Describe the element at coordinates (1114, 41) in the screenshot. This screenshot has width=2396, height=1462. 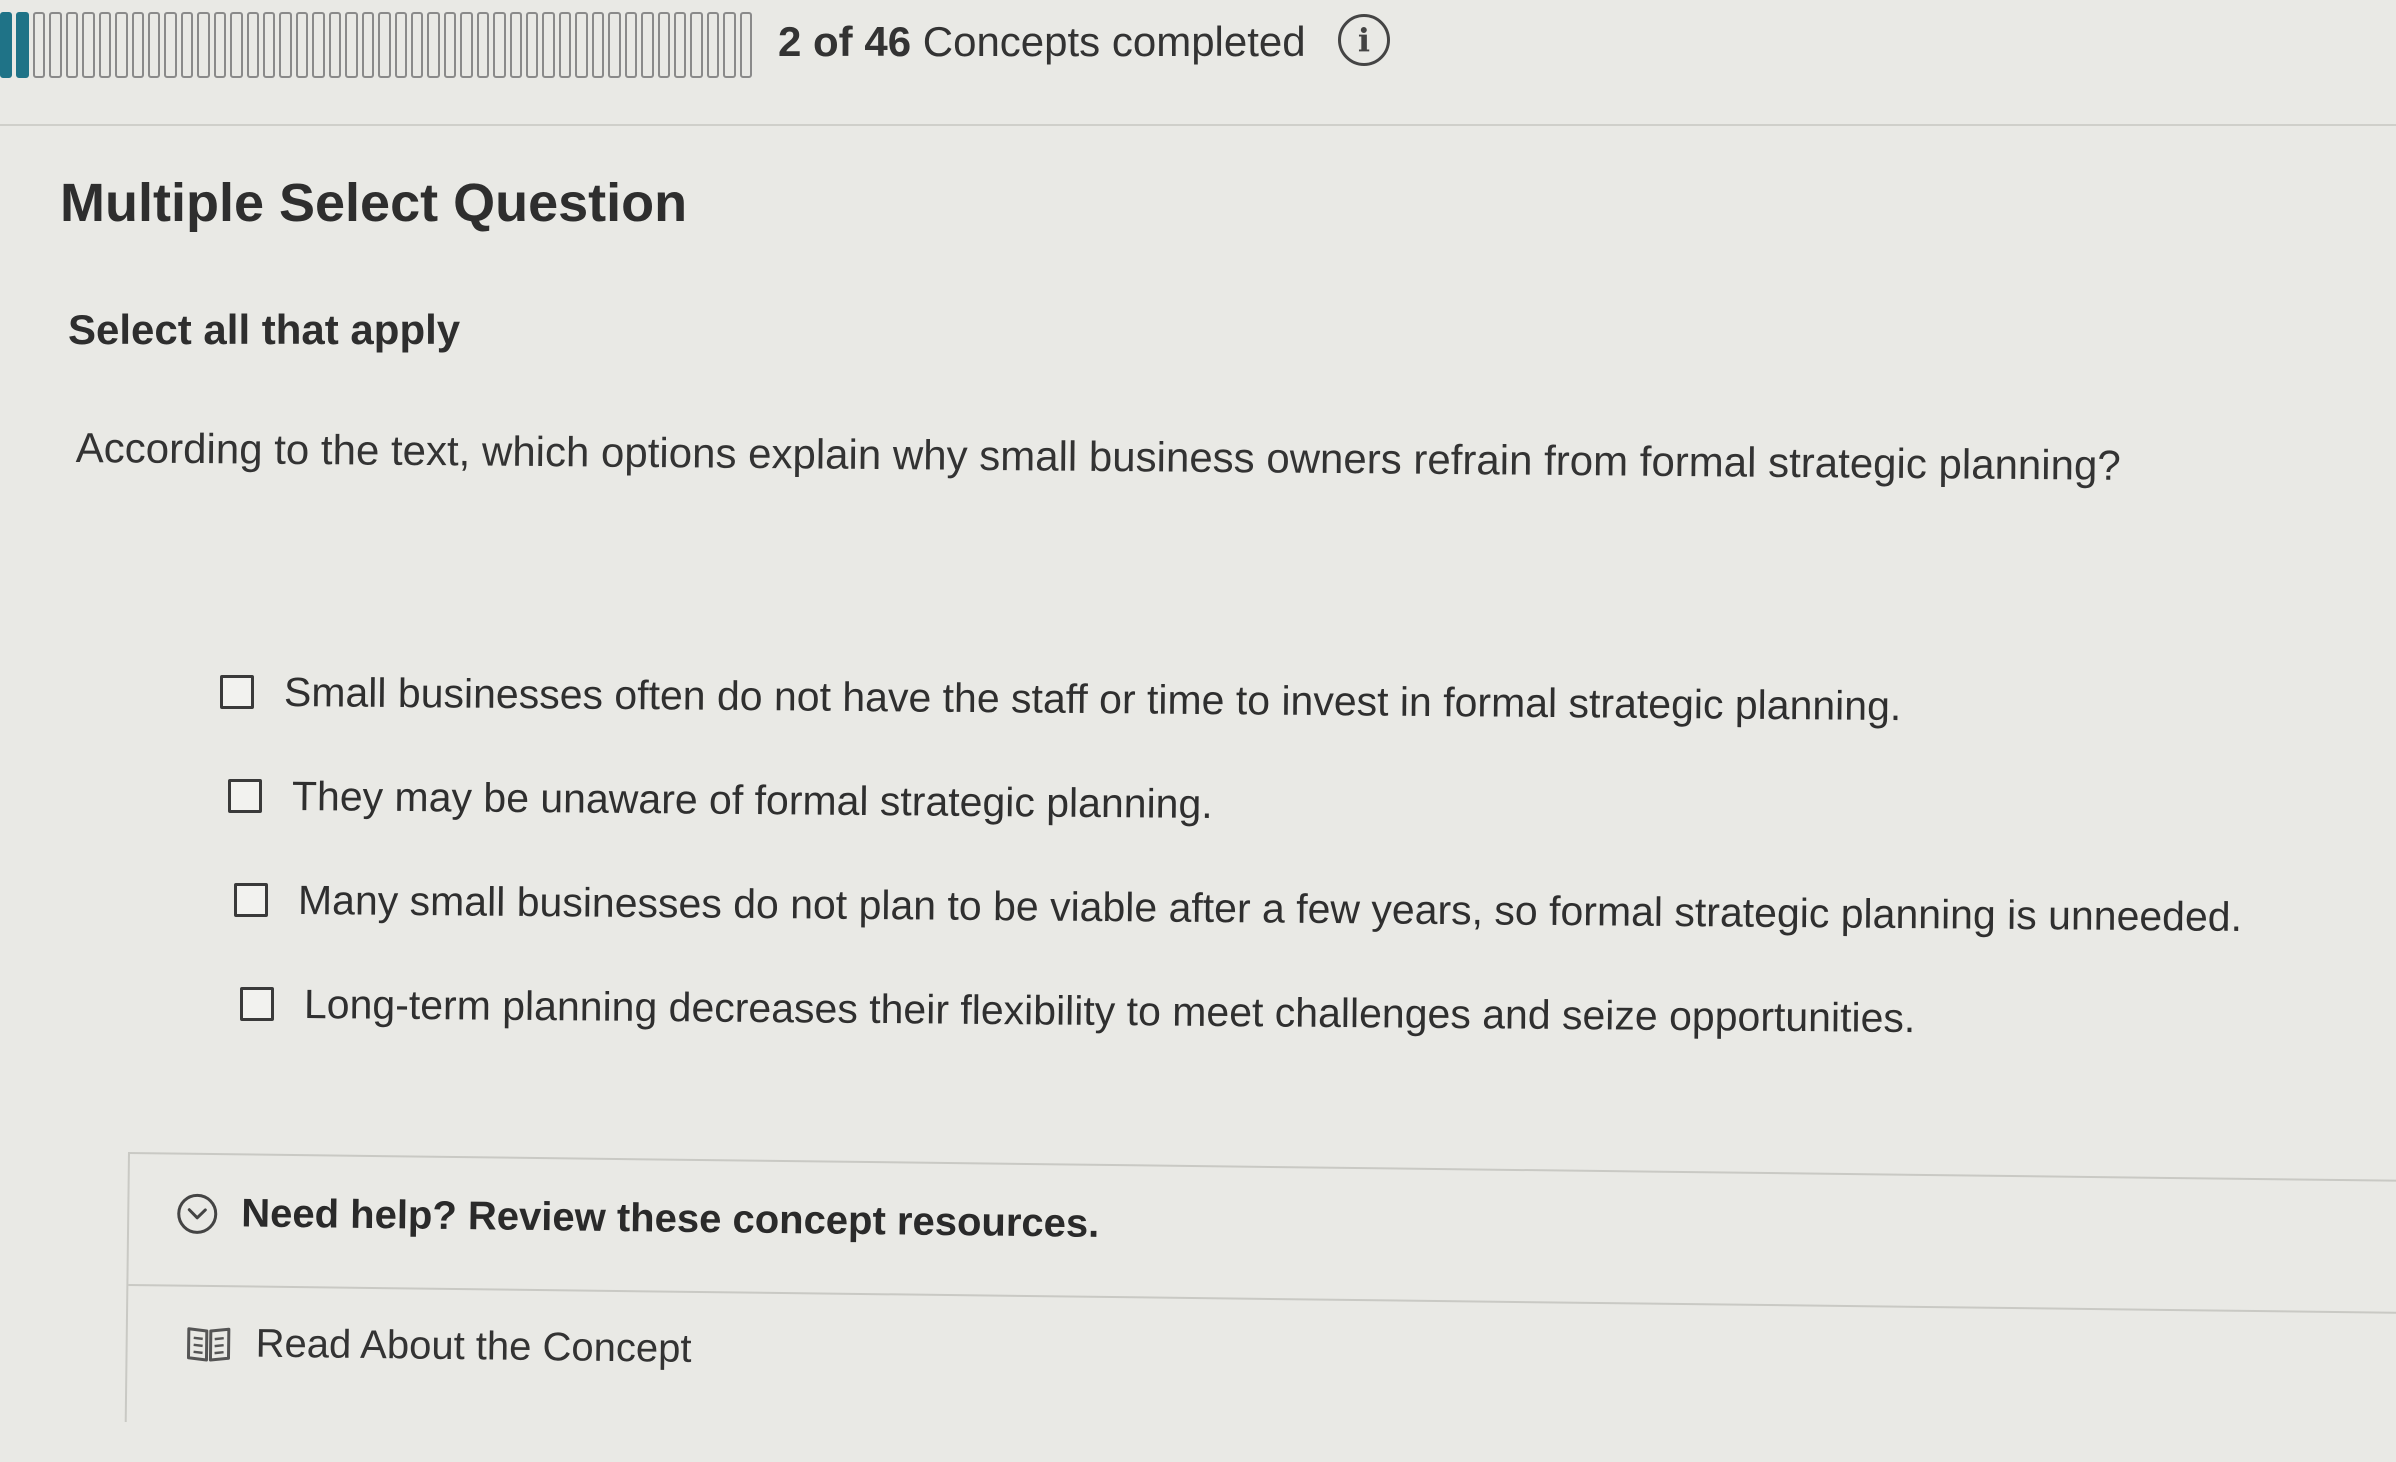
I see `progress-suffix: Concepts completed` at that location.